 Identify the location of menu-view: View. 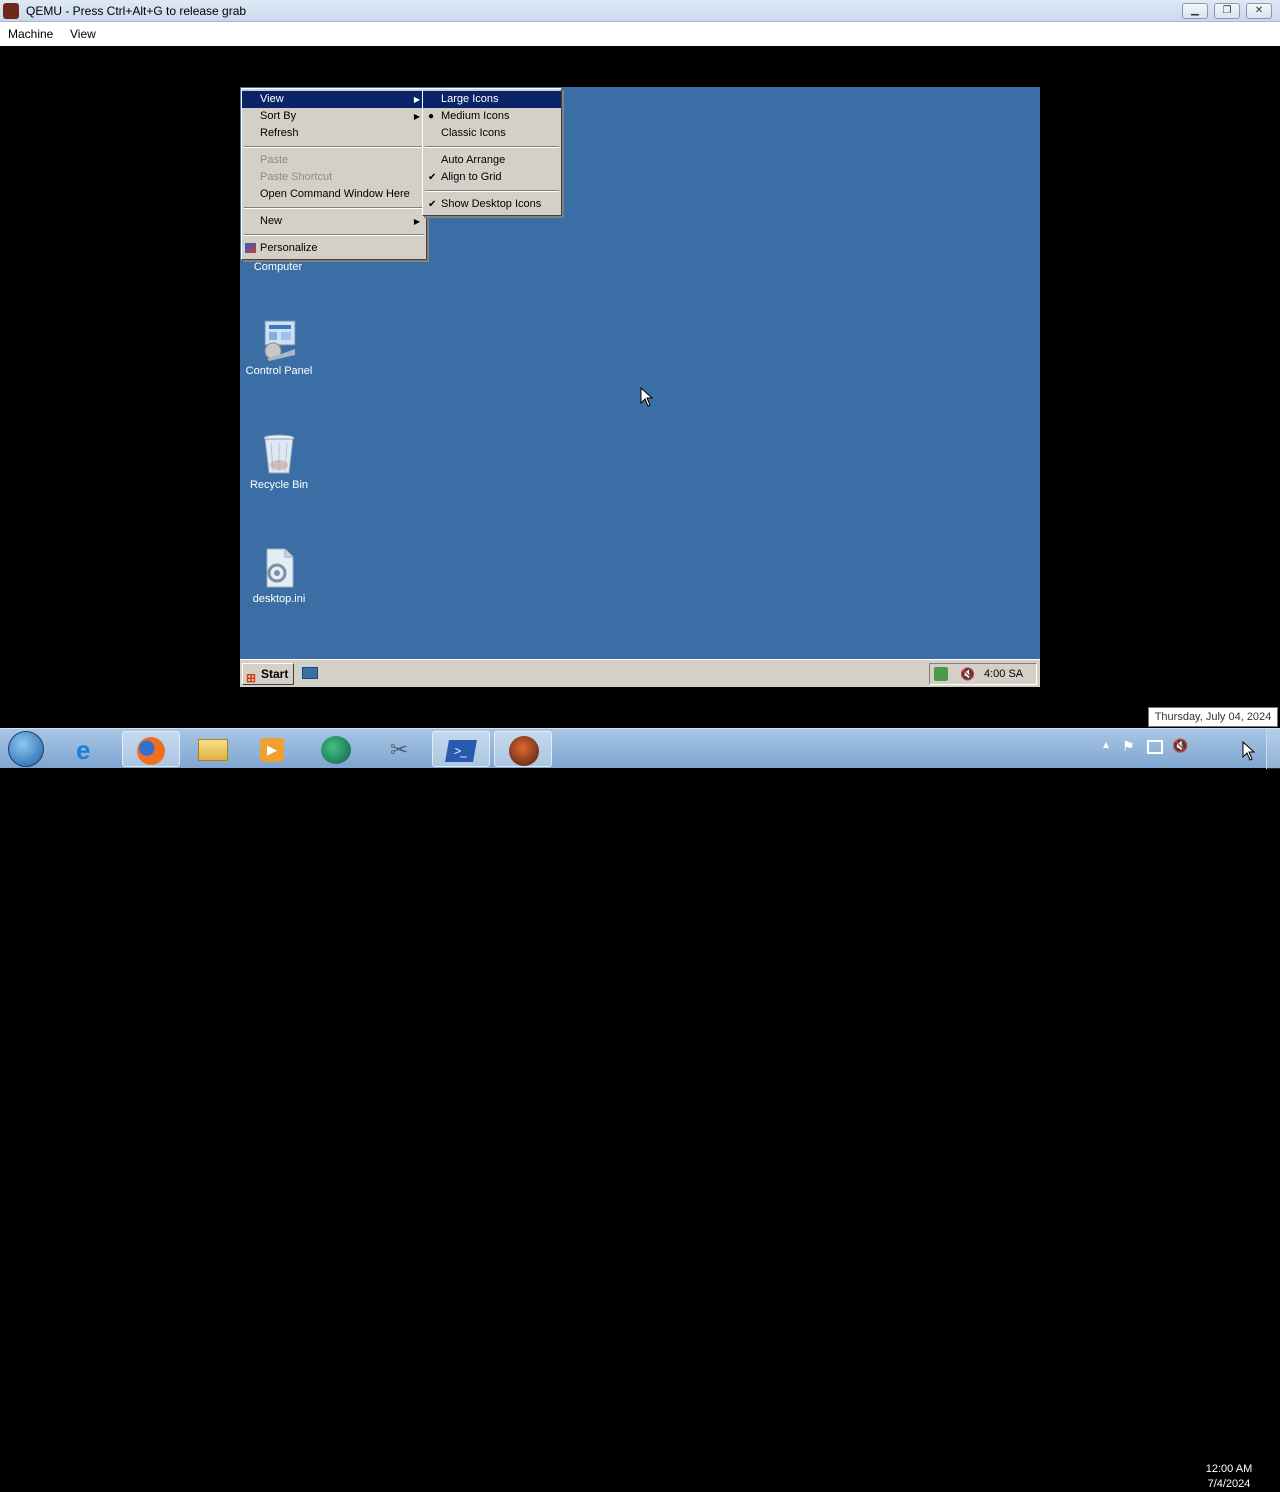
(83, 34).